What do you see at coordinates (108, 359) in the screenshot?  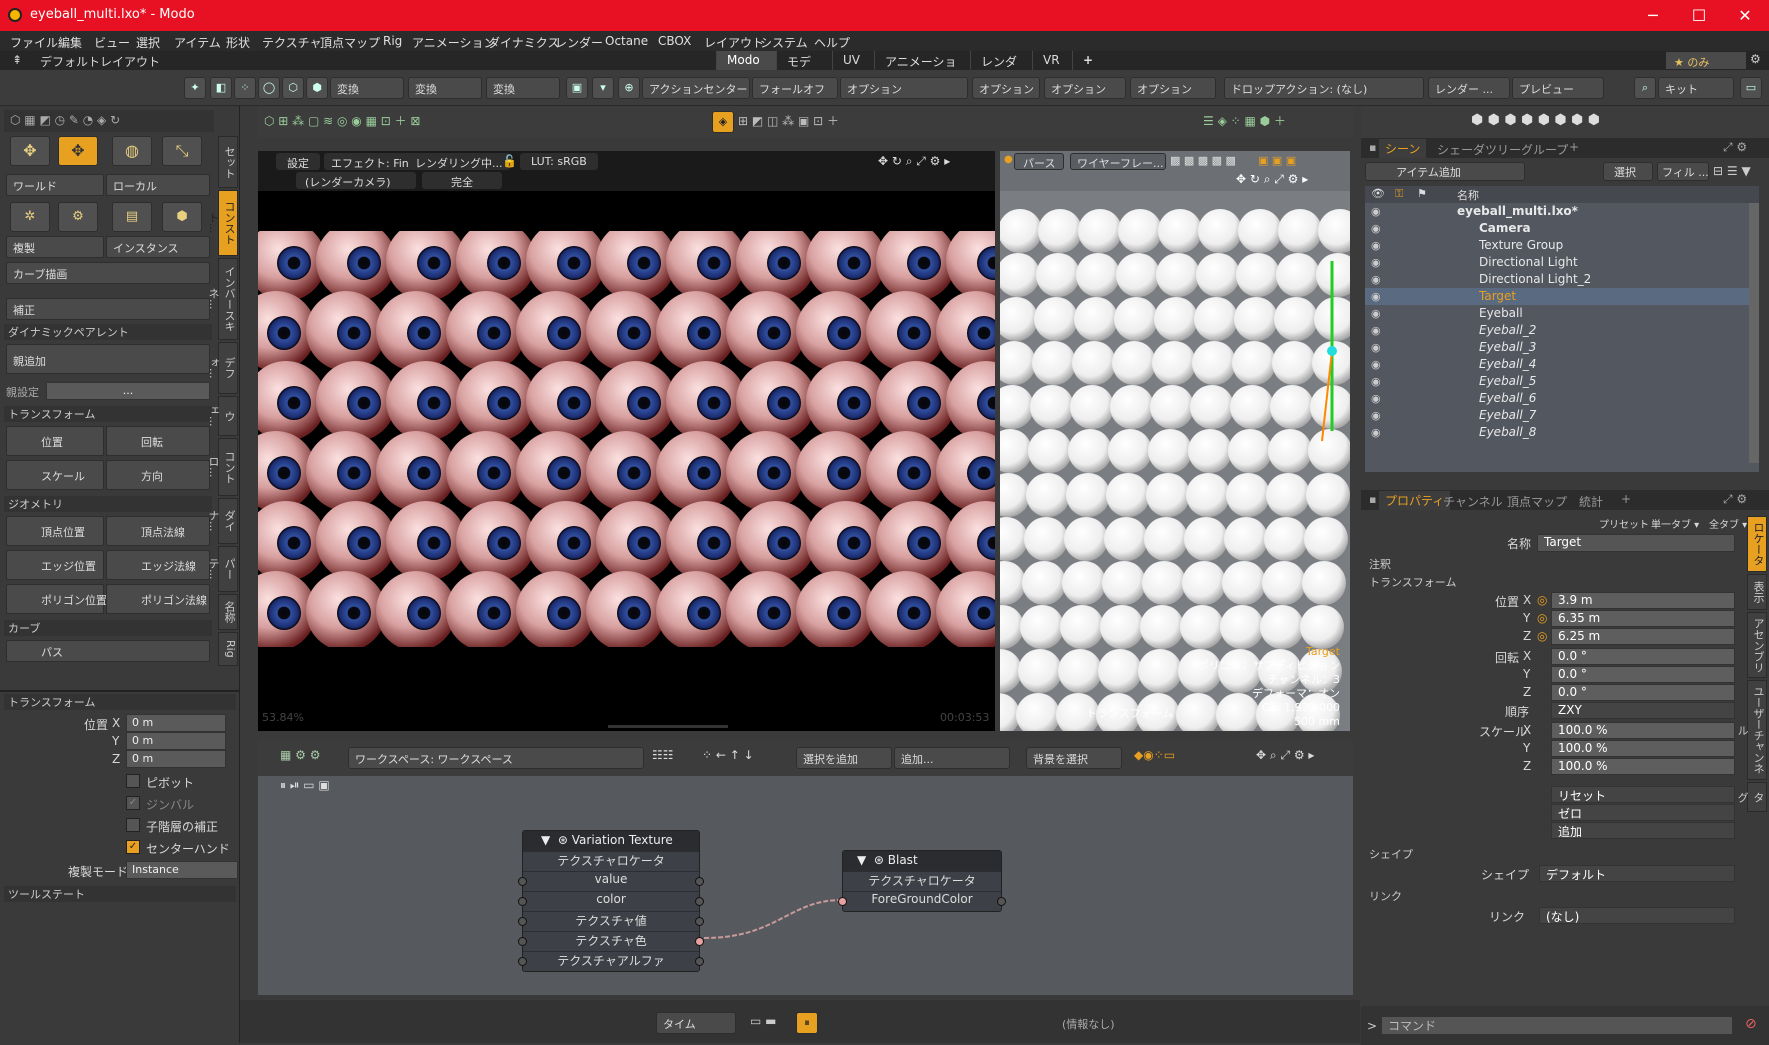 I see `add-parent-button: 親追加` at bounding box center [108, 359].